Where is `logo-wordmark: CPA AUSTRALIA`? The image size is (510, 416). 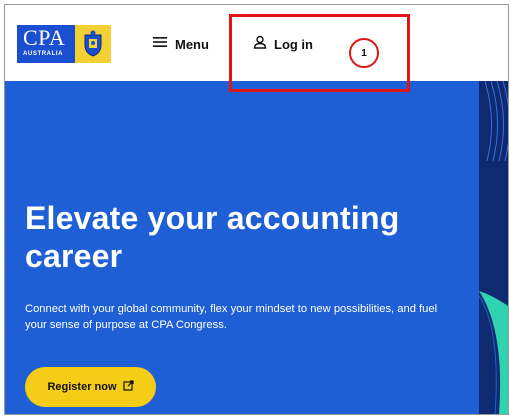
logo-wordmark: CPA AUSTRALIA is located at coordinates (46, 44).